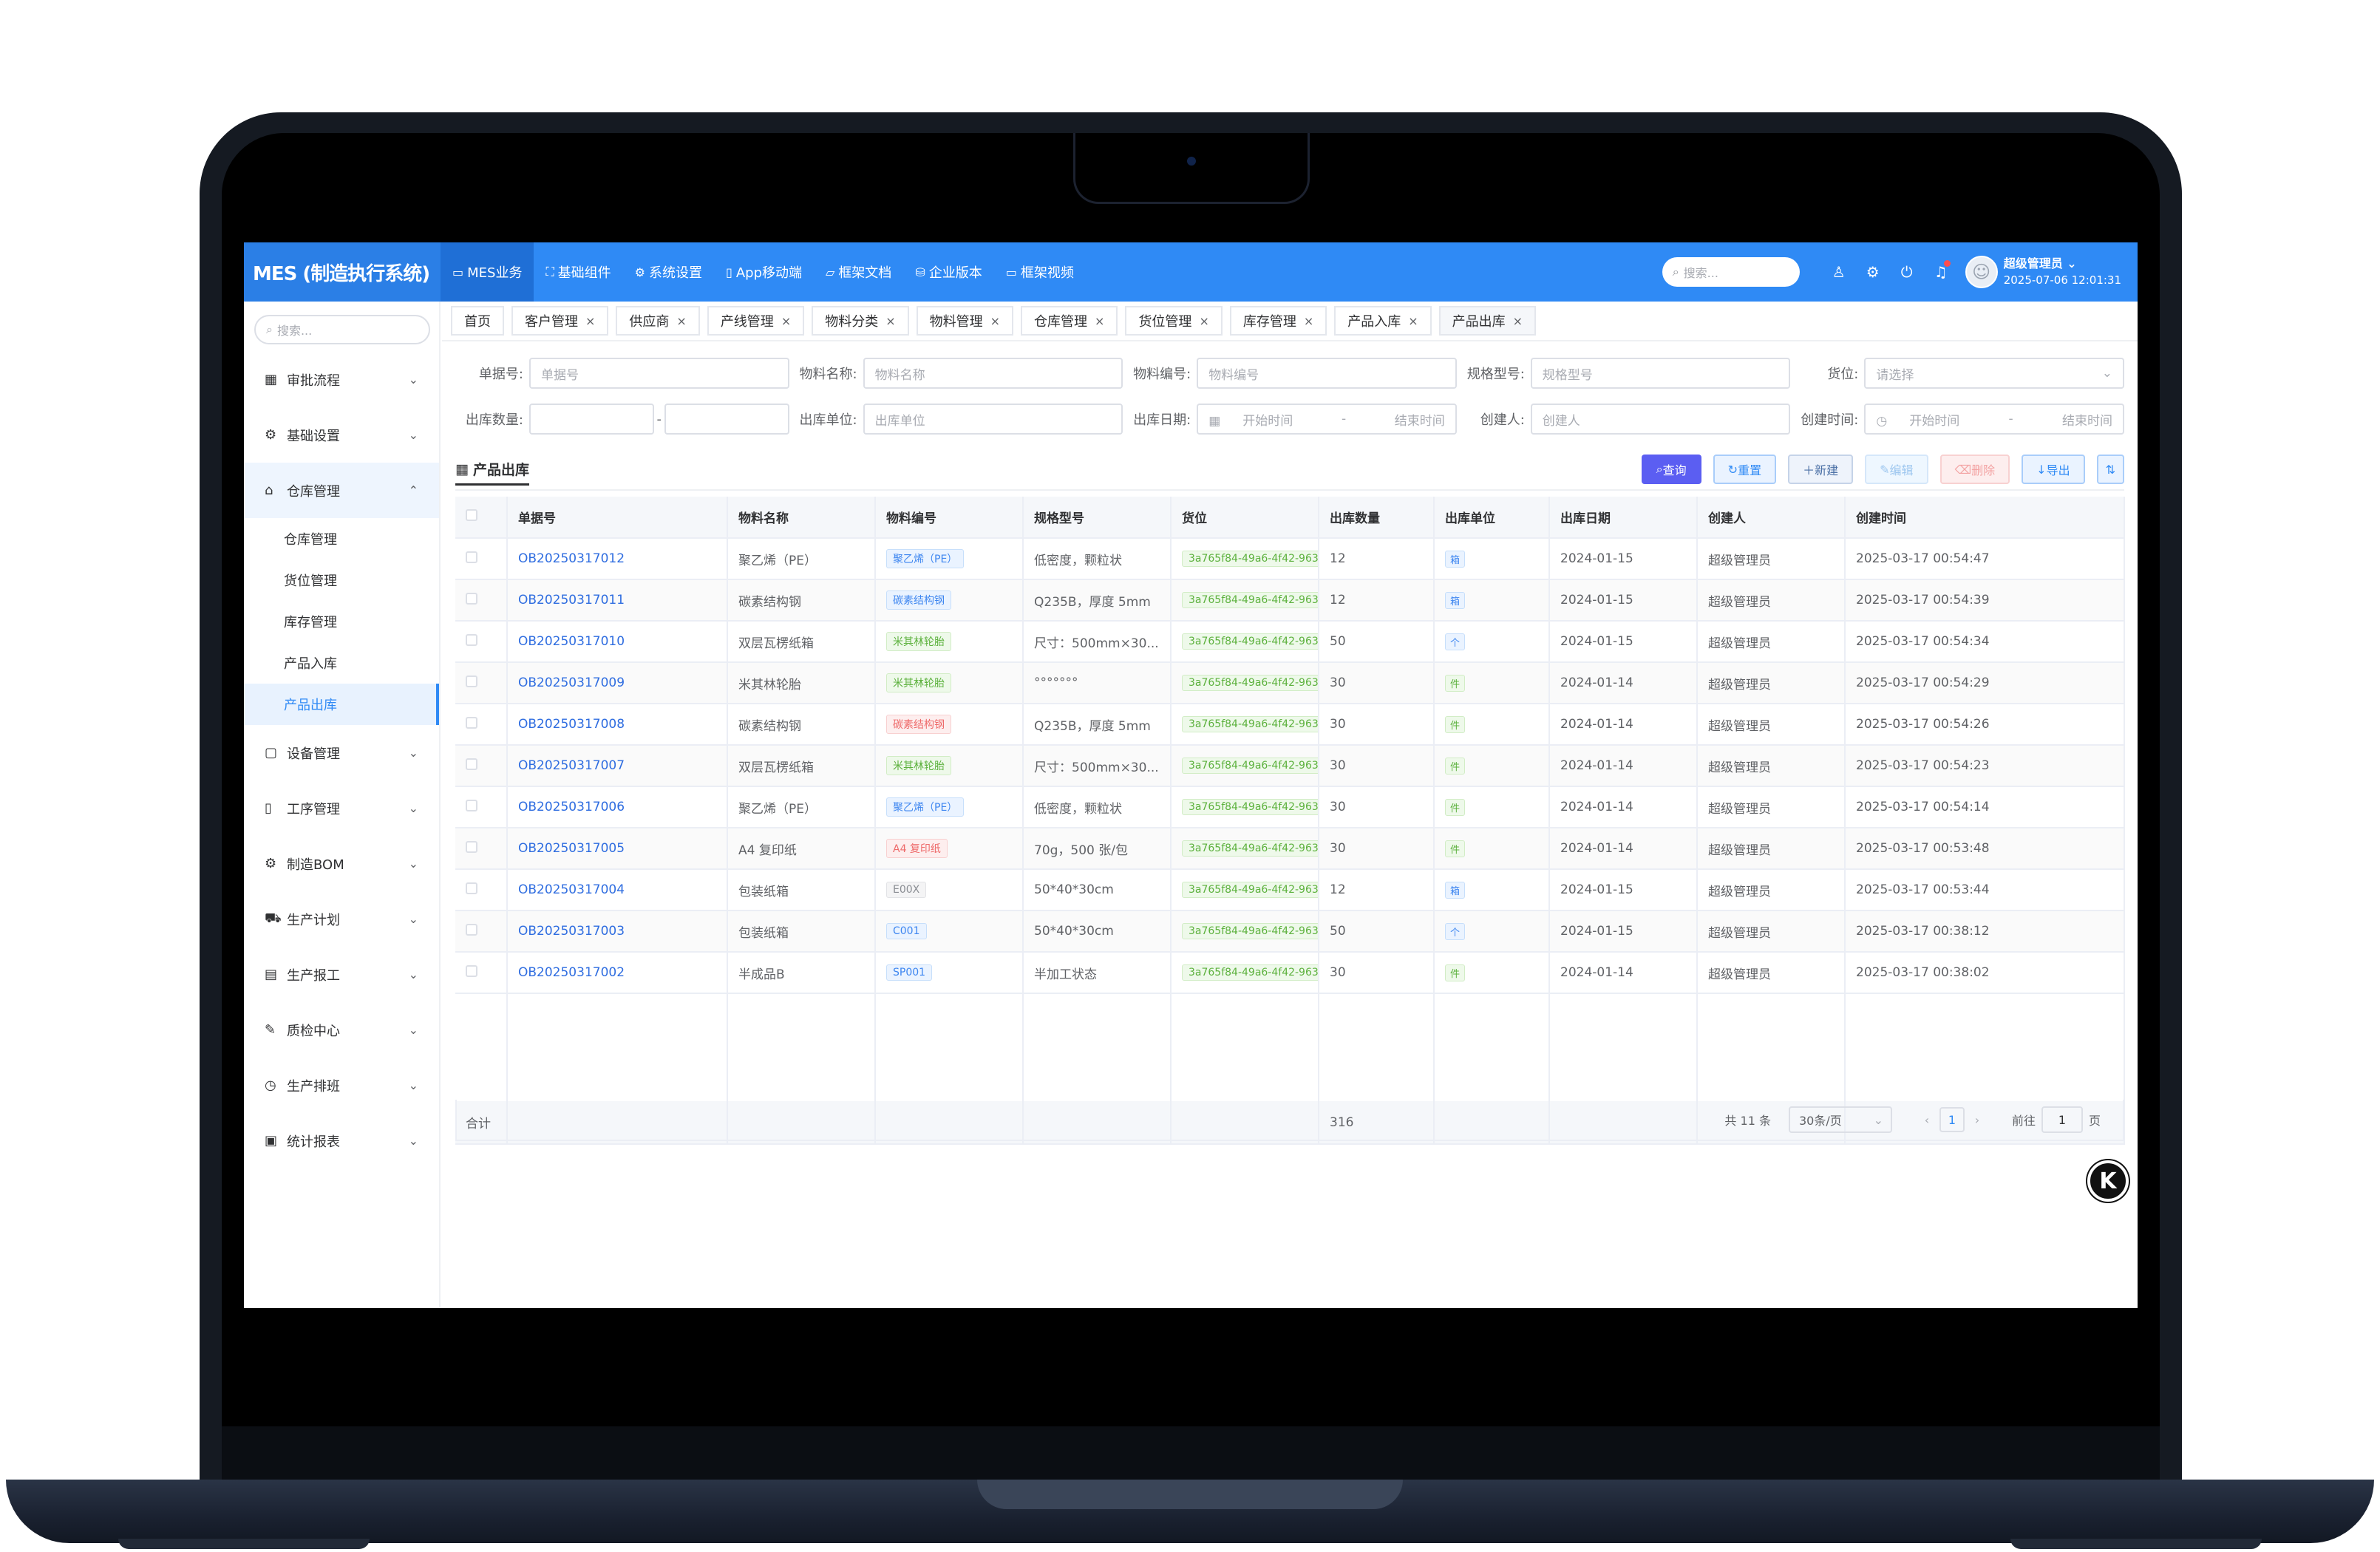 This screenshot has width=2380, height=1552. Describe the element at coordinates (341, 705) in the screenshot. I see `sidebar-subitem-4: 产品出库` at that location.